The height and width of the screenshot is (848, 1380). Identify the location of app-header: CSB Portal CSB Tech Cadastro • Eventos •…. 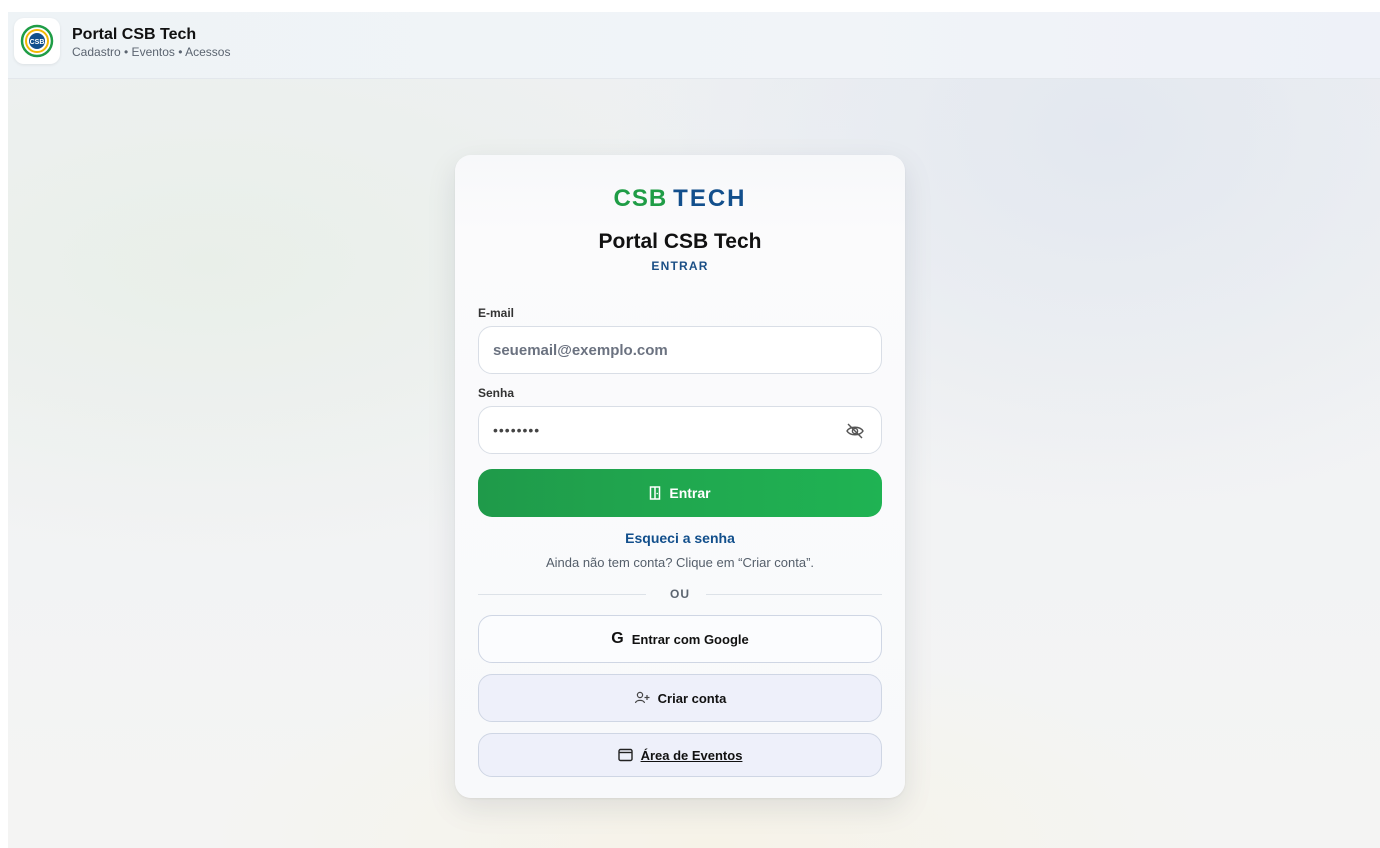
(694, 45).